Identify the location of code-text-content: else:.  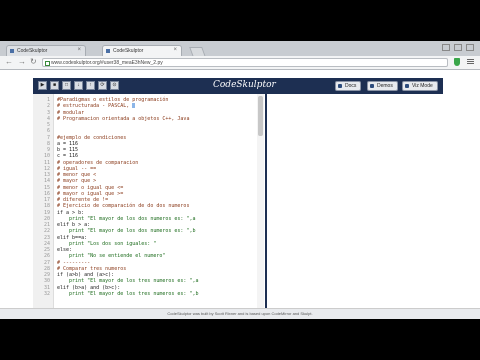
(65, 250).